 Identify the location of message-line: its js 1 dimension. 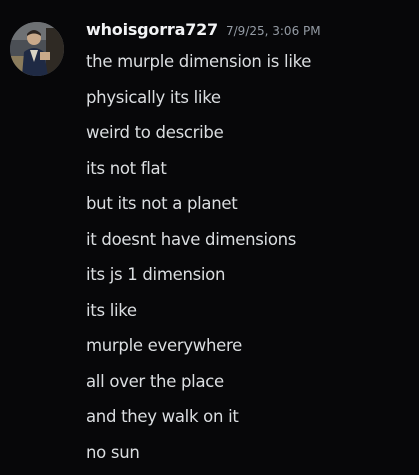
(198, 280).